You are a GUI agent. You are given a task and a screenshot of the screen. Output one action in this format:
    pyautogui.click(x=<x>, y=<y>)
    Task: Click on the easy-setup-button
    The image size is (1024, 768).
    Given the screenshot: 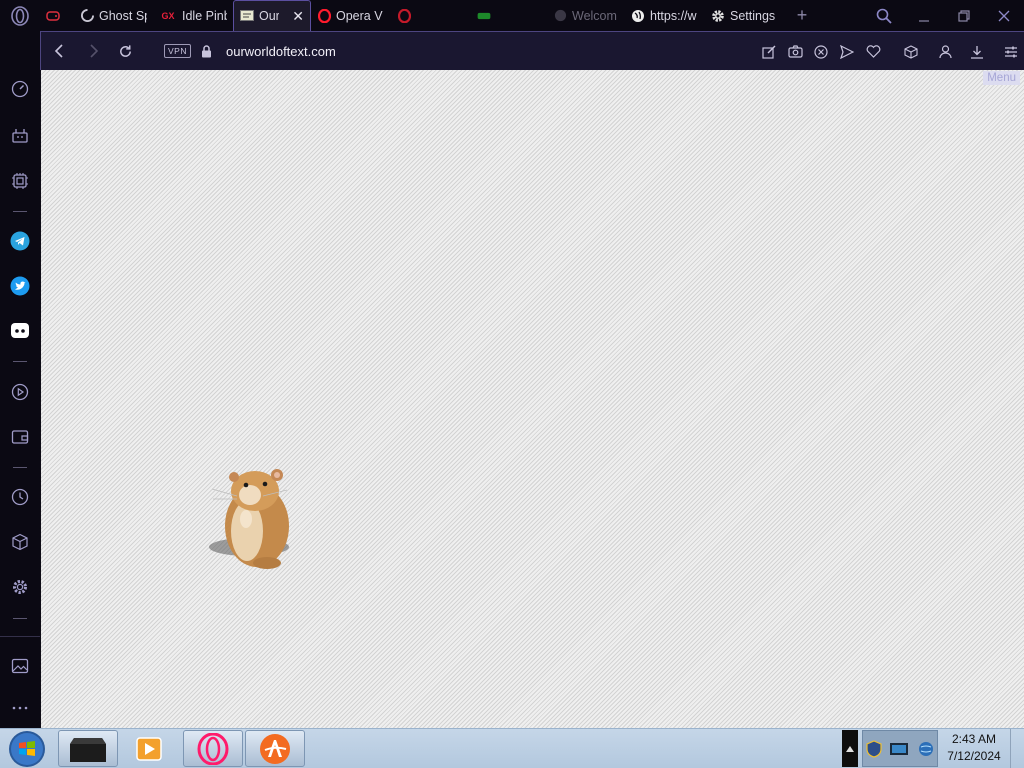 What is the action you would take?
    pyautogui.click(x=1011, y=51)
    